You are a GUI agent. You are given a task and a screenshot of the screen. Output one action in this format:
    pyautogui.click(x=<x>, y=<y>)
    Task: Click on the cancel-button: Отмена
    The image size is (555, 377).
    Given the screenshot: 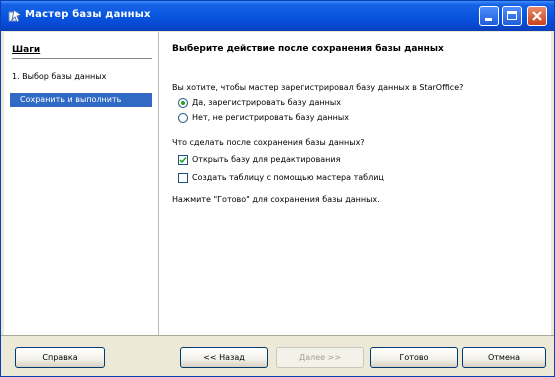 What is the action you would take?
    pyautogui.click(x=504, y=357)
    